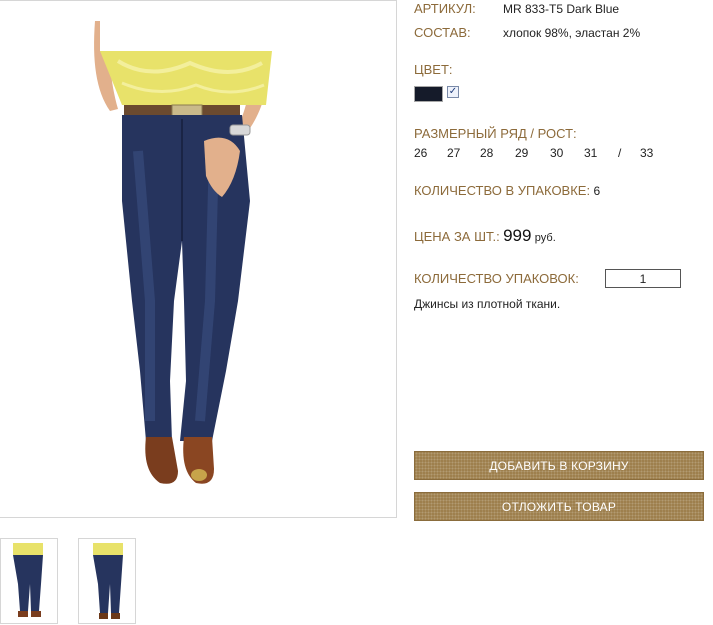  What do you see at coordinates (559, 465) in the screenshot?
I see `add-to-cart-button: ДОБАВИТЬ В КОРЗИНУ` at bounding box center [559, 465].